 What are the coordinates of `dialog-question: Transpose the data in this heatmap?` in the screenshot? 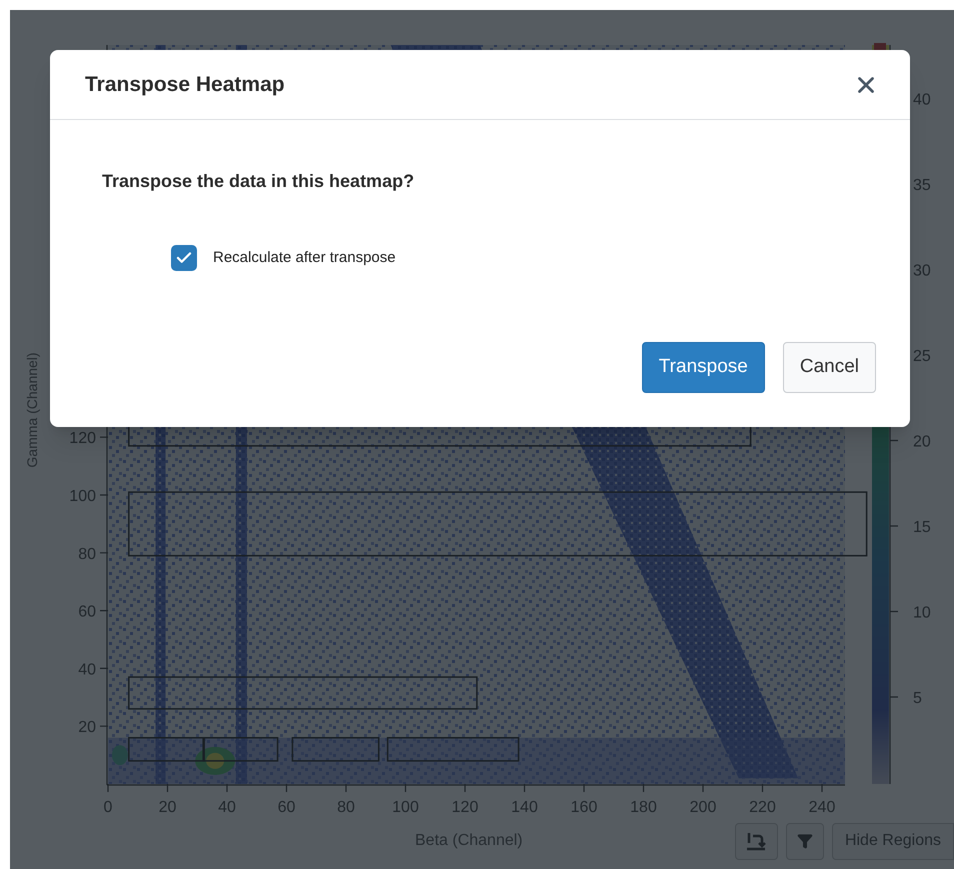 It's located at (259, 181).